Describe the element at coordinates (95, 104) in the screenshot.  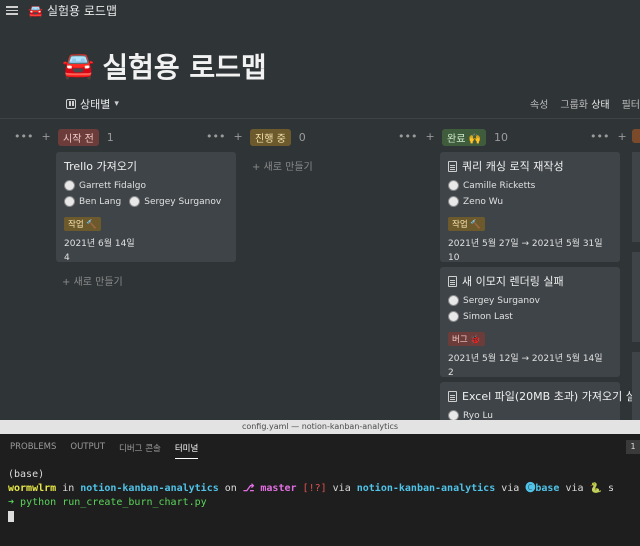
I see `view-label: 상태별` at that location.